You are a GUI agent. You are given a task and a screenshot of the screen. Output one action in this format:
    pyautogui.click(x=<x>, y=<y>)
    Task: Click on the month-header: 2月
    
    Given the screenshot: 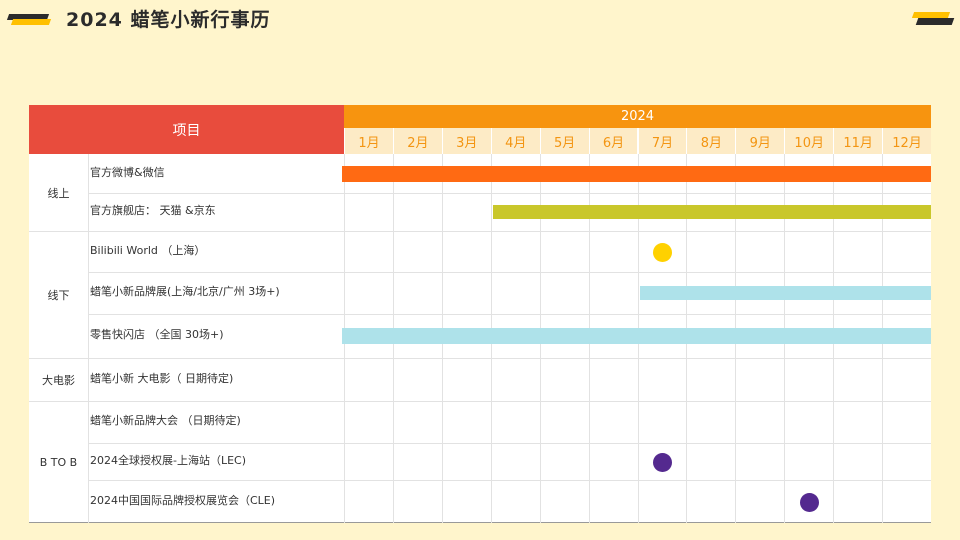 What is the action you would take?
    pyautogui.click(x=417, y=141)
    